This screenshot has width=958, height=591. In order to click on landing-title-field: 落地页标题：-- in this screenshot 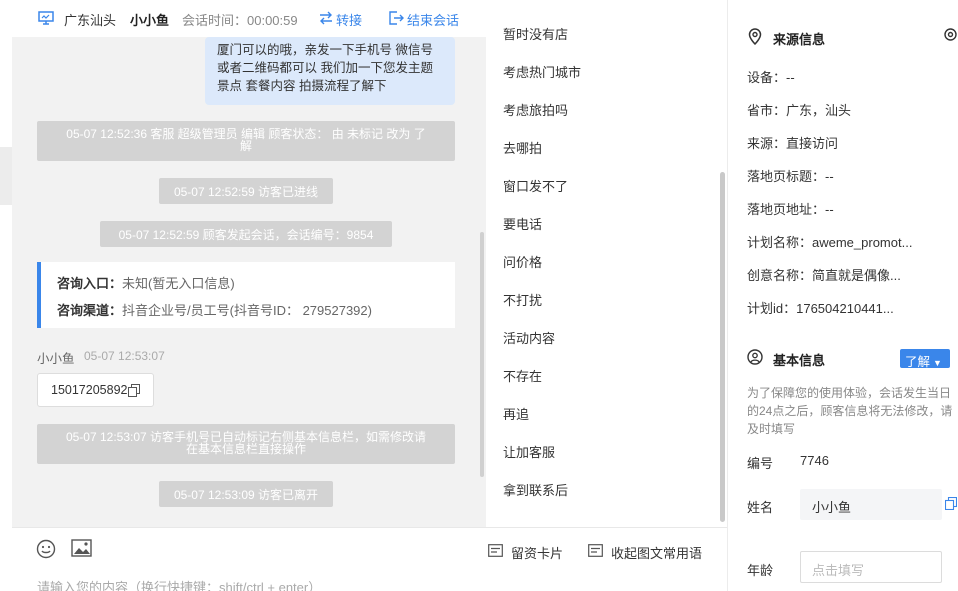, I will do `click(790, 176)`.